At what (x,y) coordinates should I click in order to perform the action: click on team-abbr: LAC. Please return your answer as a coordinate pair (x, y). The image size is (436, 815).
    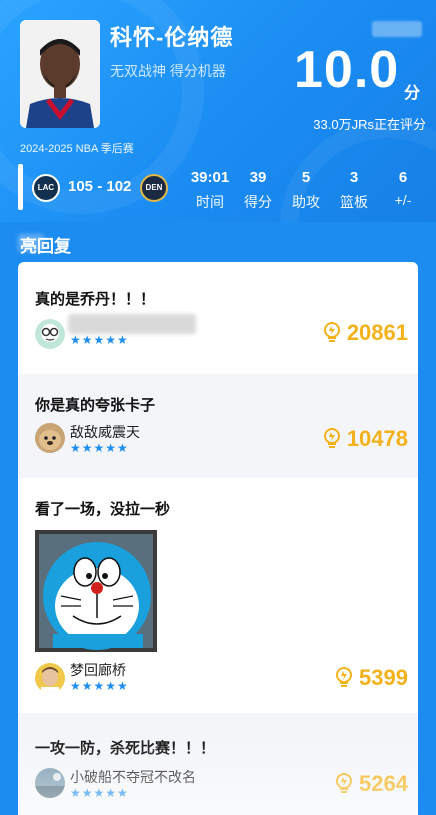
    Looking at the image, I should click on (46, 187).